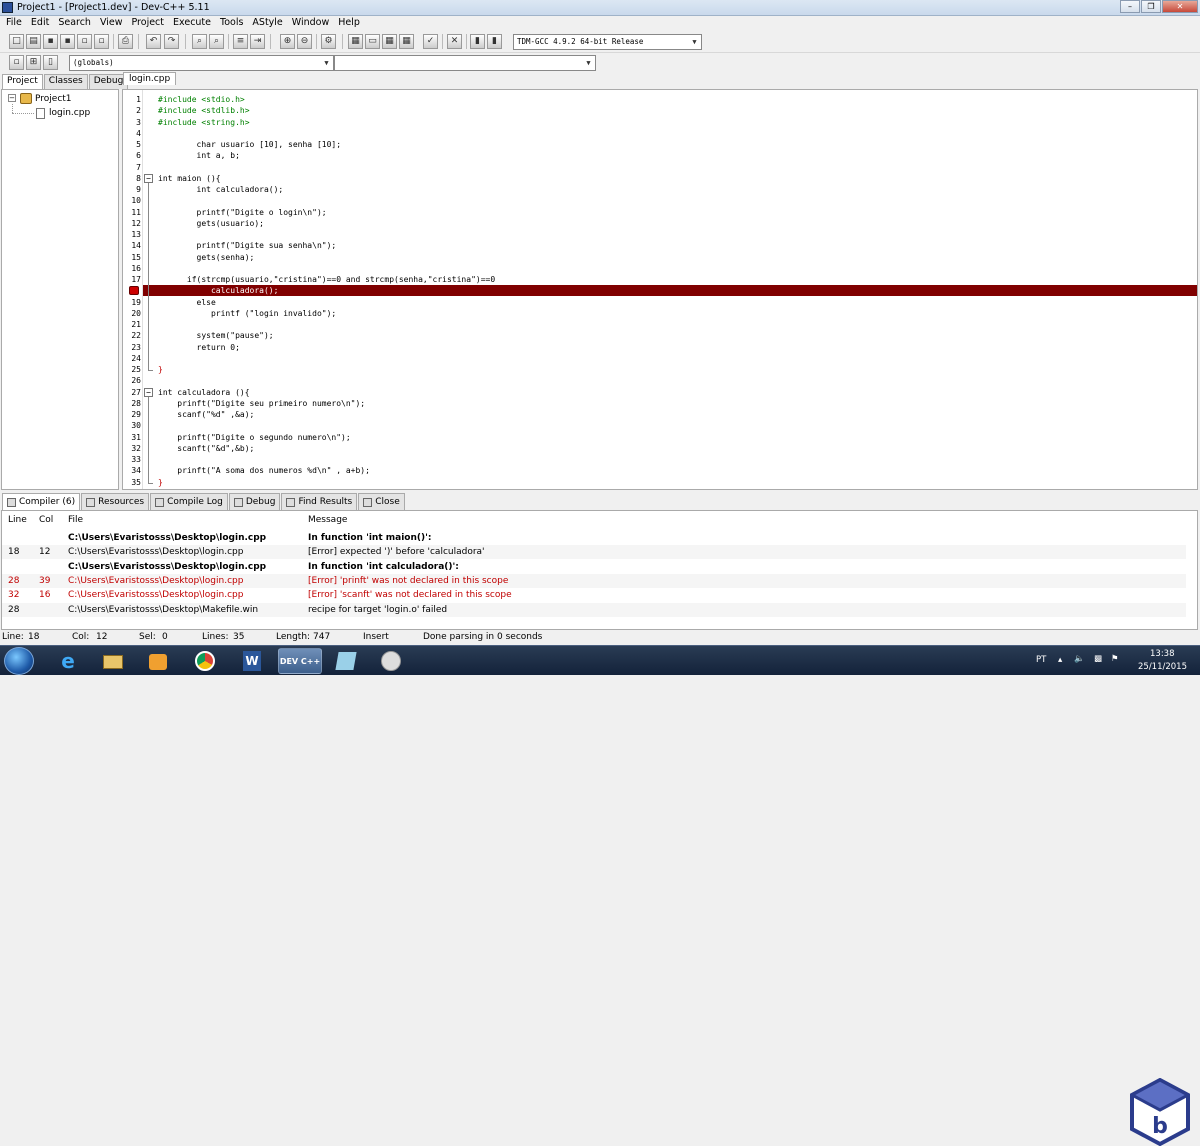  Describe the element at coordinates (247, 313) in the screenshot. I see `code-line: printf ("login invalido");` at that location.